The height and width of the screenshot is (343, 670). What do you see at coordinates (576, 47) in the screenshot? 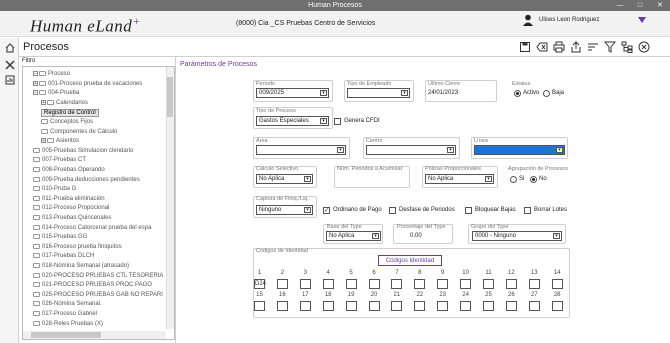
I see `export-icon` at bounding box center [576, 47].